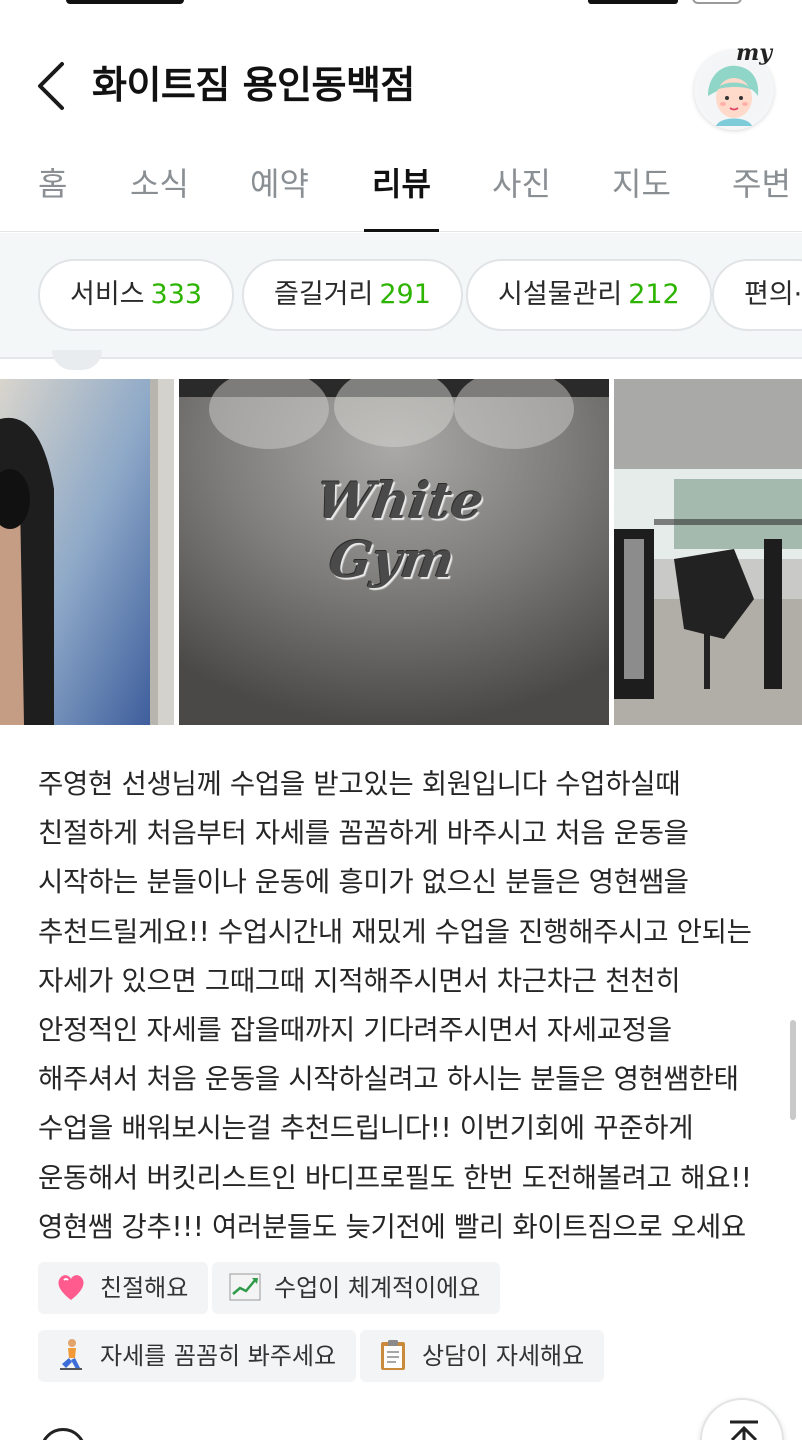 The image size is (802, 1440). I want to click on back-button, so click(52, 86).